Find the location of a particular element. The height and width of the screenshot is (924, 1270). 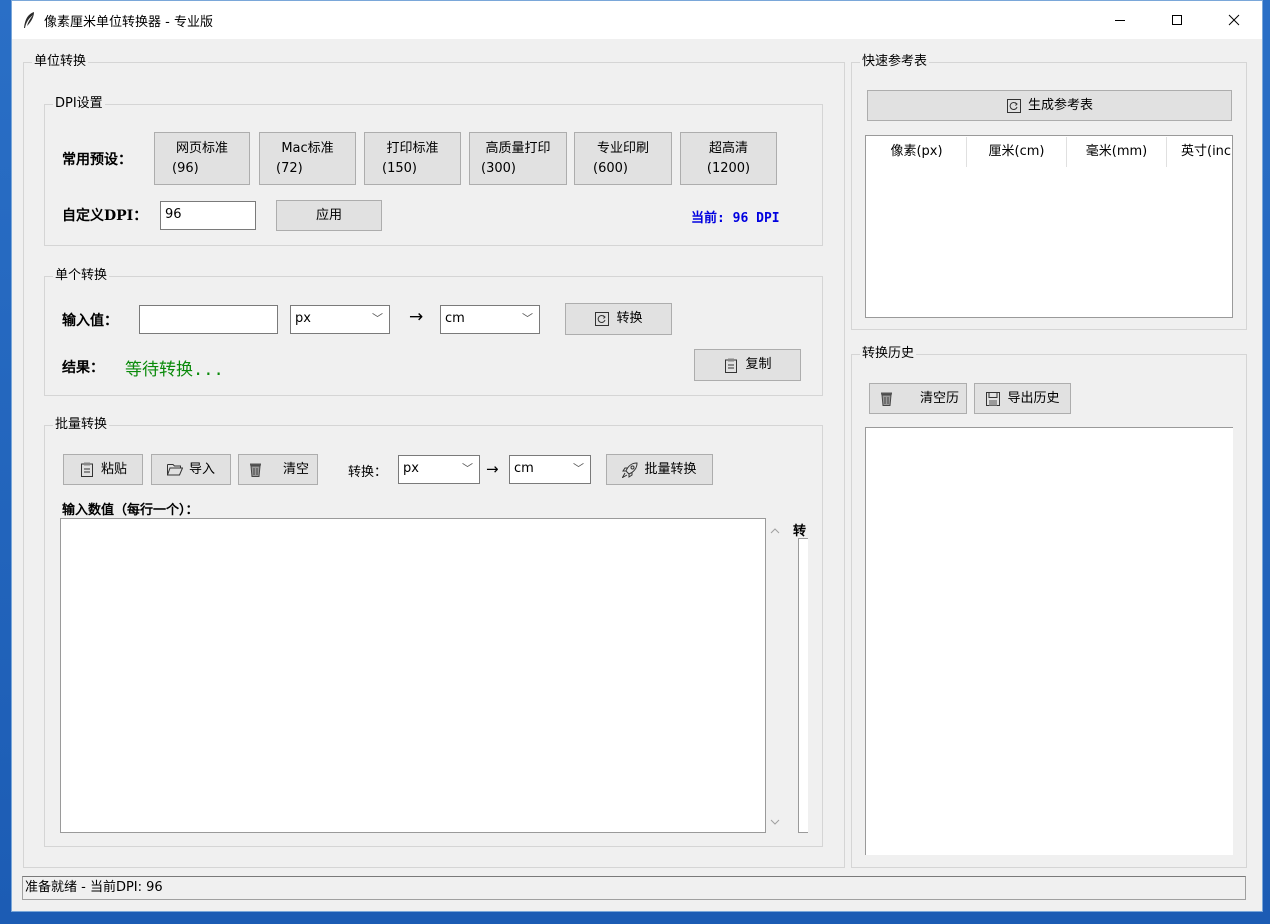

save-icon is located at coordinates (993, 399).